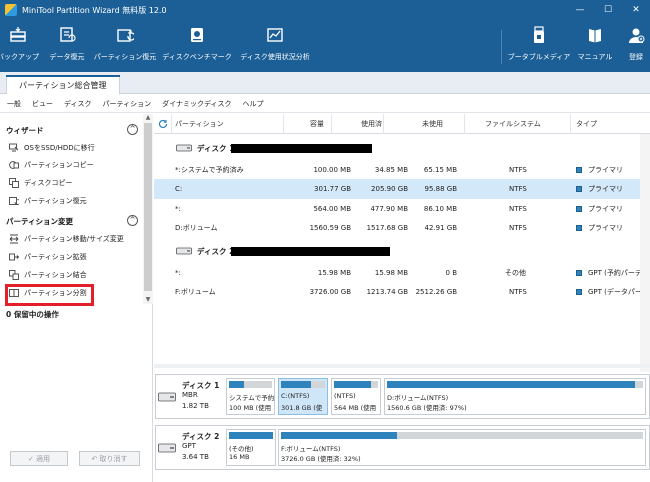 This screenshot has width=650, height=482. What do you see at coordinates (63, 84) in the screenshot?
I see `tab-partition-management: パーティション総合管理` at bounding box center [63, 84].